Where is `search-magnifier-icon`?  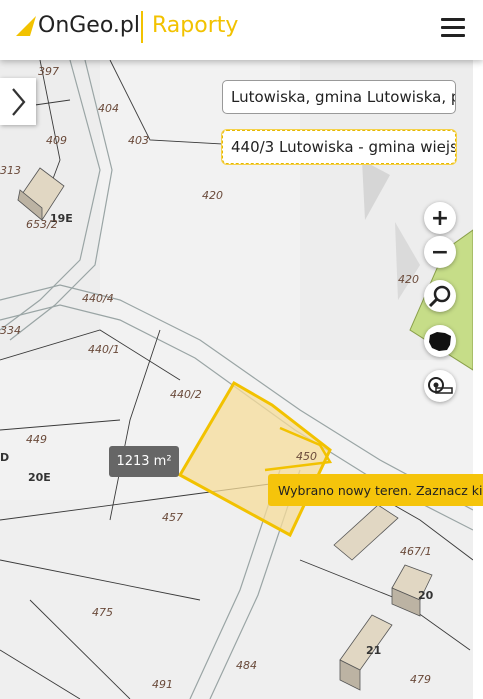
search-magnifier-icon is located at coordinates (439, 296).